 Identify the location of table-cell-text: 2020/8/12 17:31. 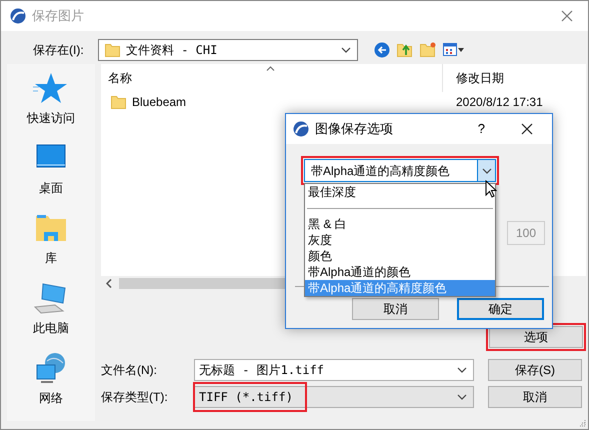
(499, 102).